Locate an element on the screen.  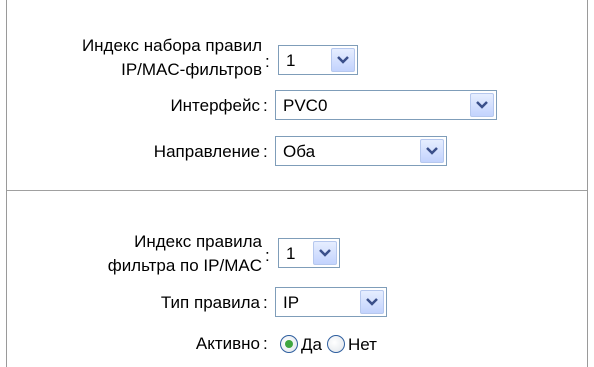
ruleset-index-select: 1 is located at coordinates (318, 60).